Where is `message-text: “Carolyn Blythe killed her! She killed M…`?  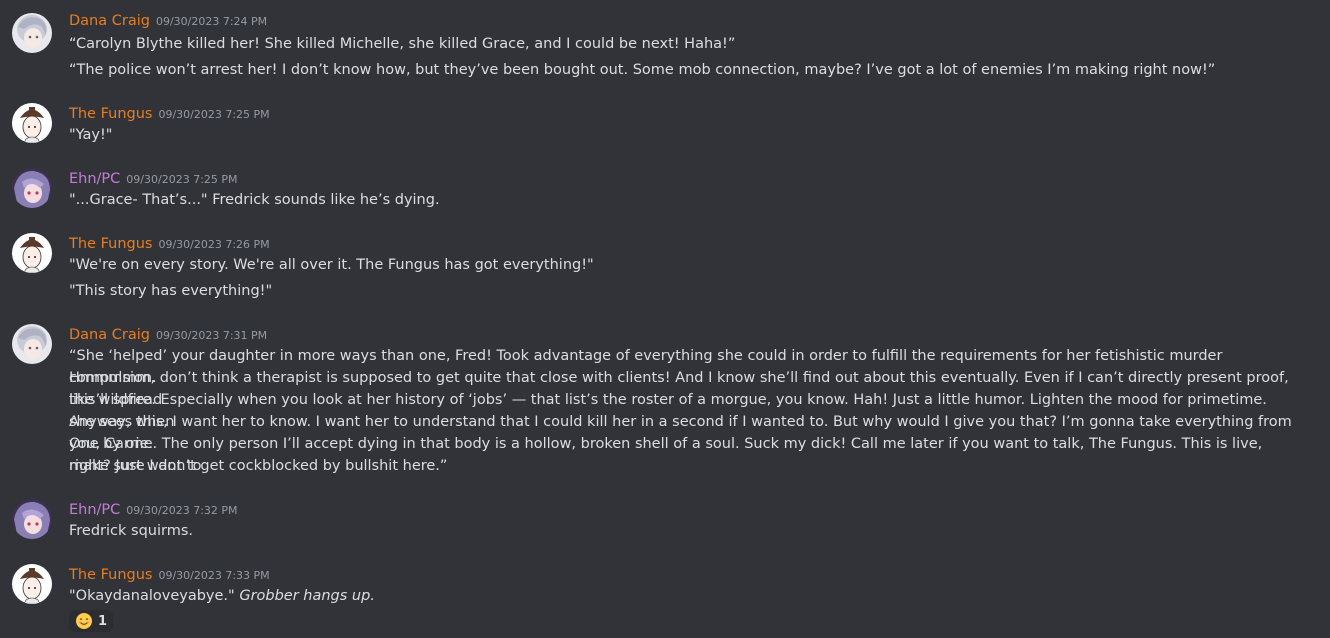 message-text: “Carolyn Blythe killed her! She killed M… is located at coordinates (402, 44).